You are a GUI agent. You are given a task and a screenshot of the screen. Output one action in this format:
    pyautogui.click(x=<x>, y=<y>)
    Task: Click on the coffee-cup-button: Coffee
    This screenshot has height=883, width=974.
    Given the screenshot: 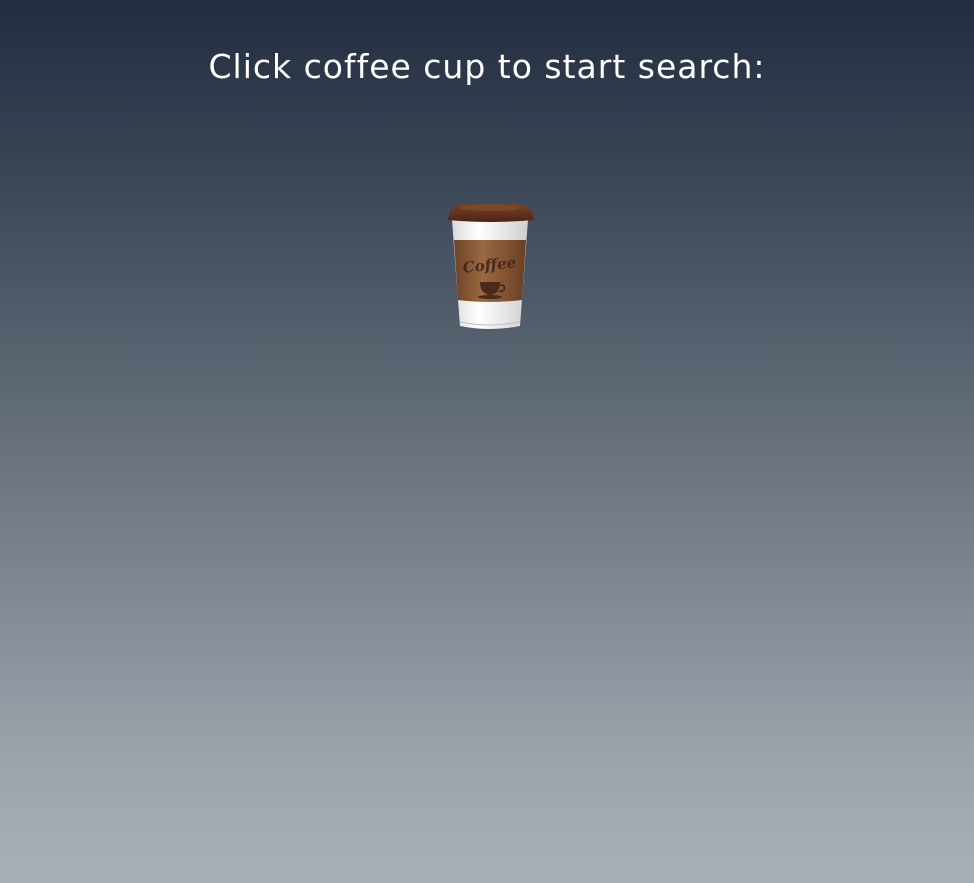 What is the action you would take?
    pyautogui.click(x=490, y=267)
    